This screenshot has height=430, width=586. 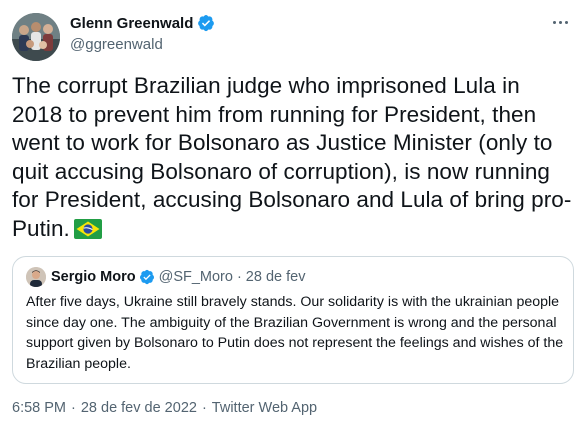 I want to click on more-options-icon, so click(x=560, y=22).